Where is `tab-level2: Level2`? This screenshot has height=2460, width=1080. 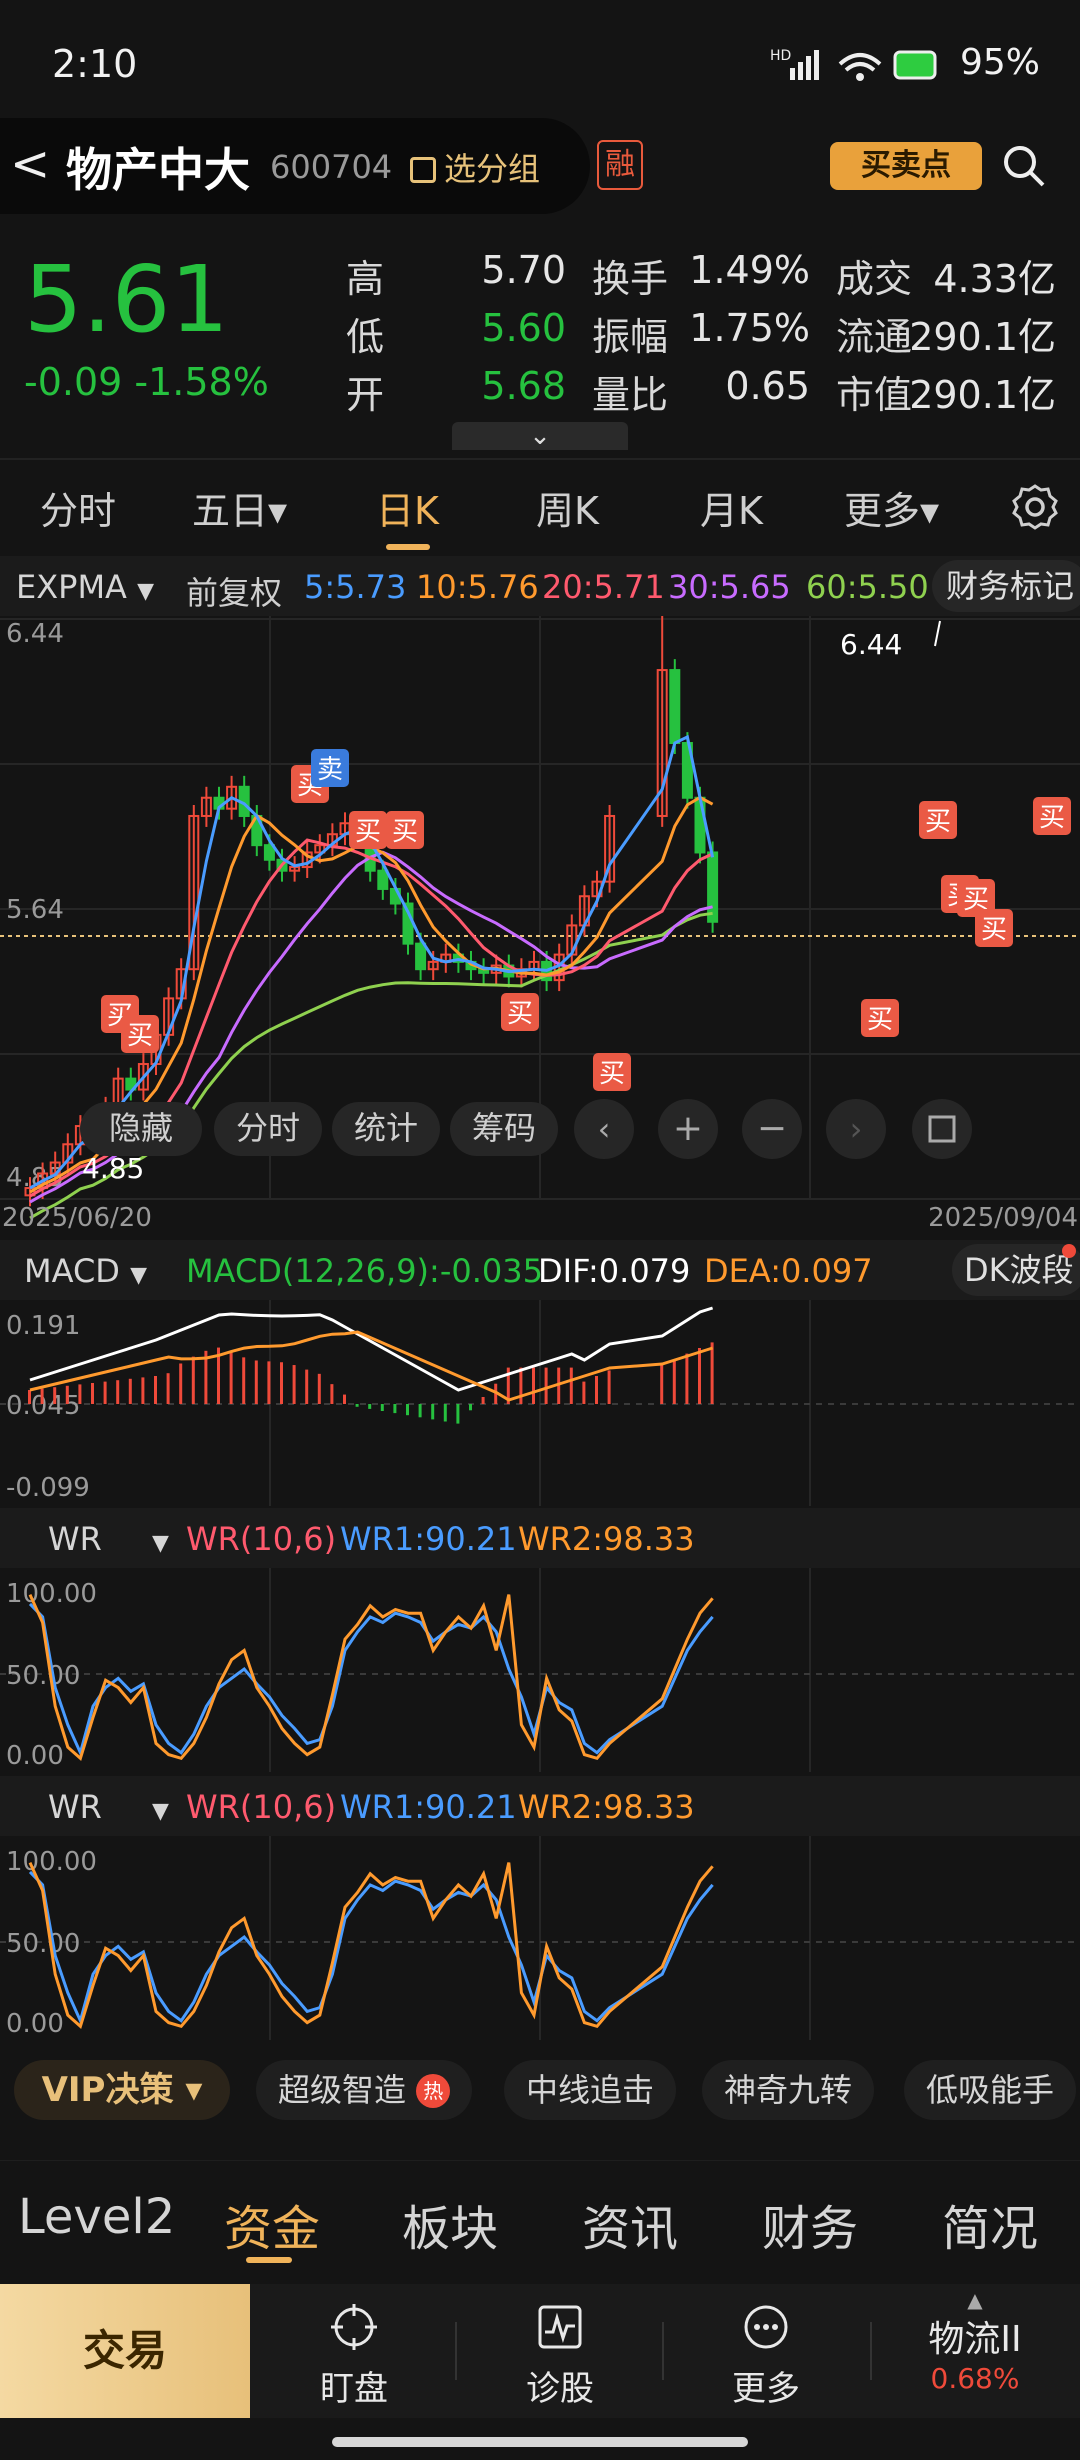
tab-level2: Level2 is located at coordinates (96, 2217).